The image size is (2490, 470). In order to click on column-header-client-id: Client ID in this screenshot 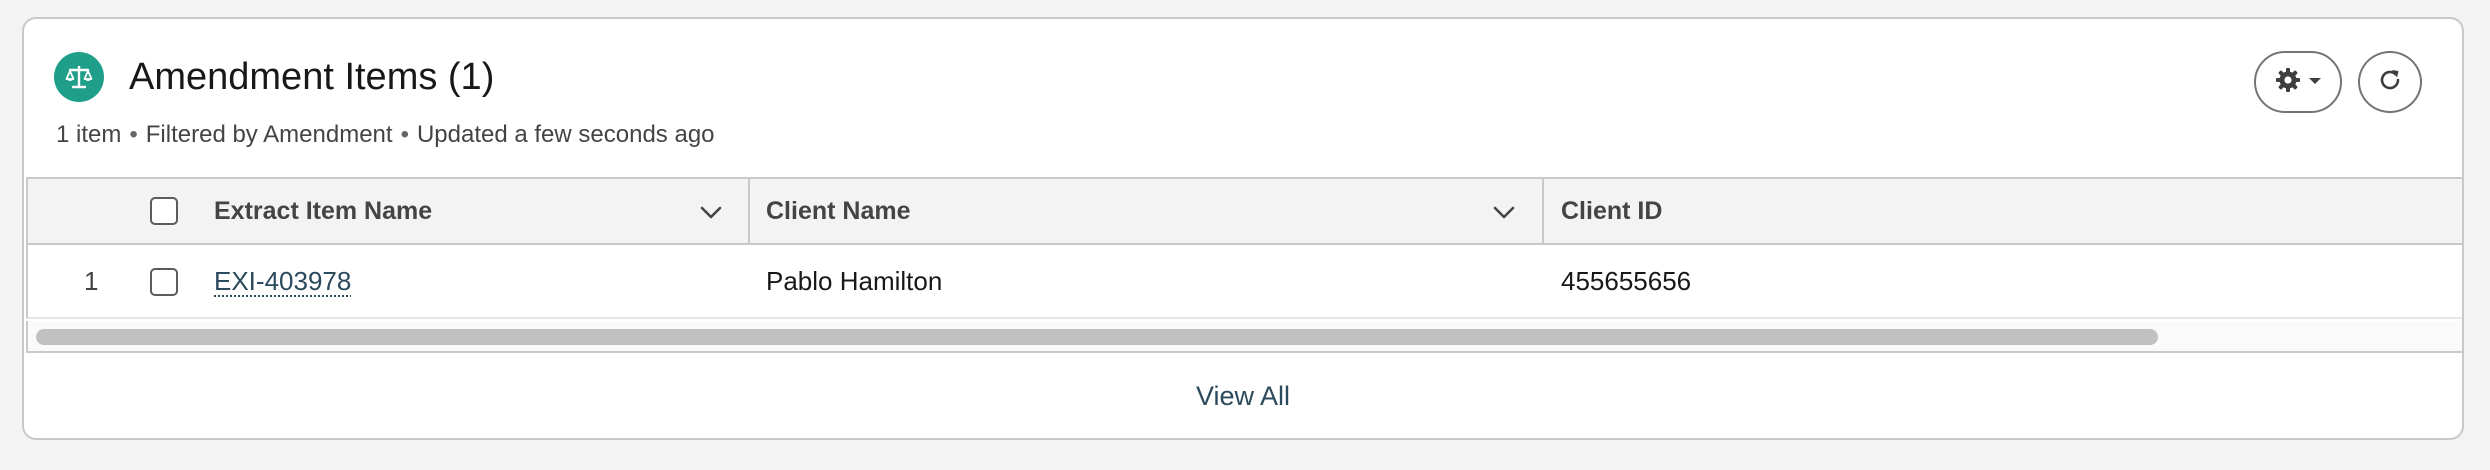, I will do `click(1611, 211)`.